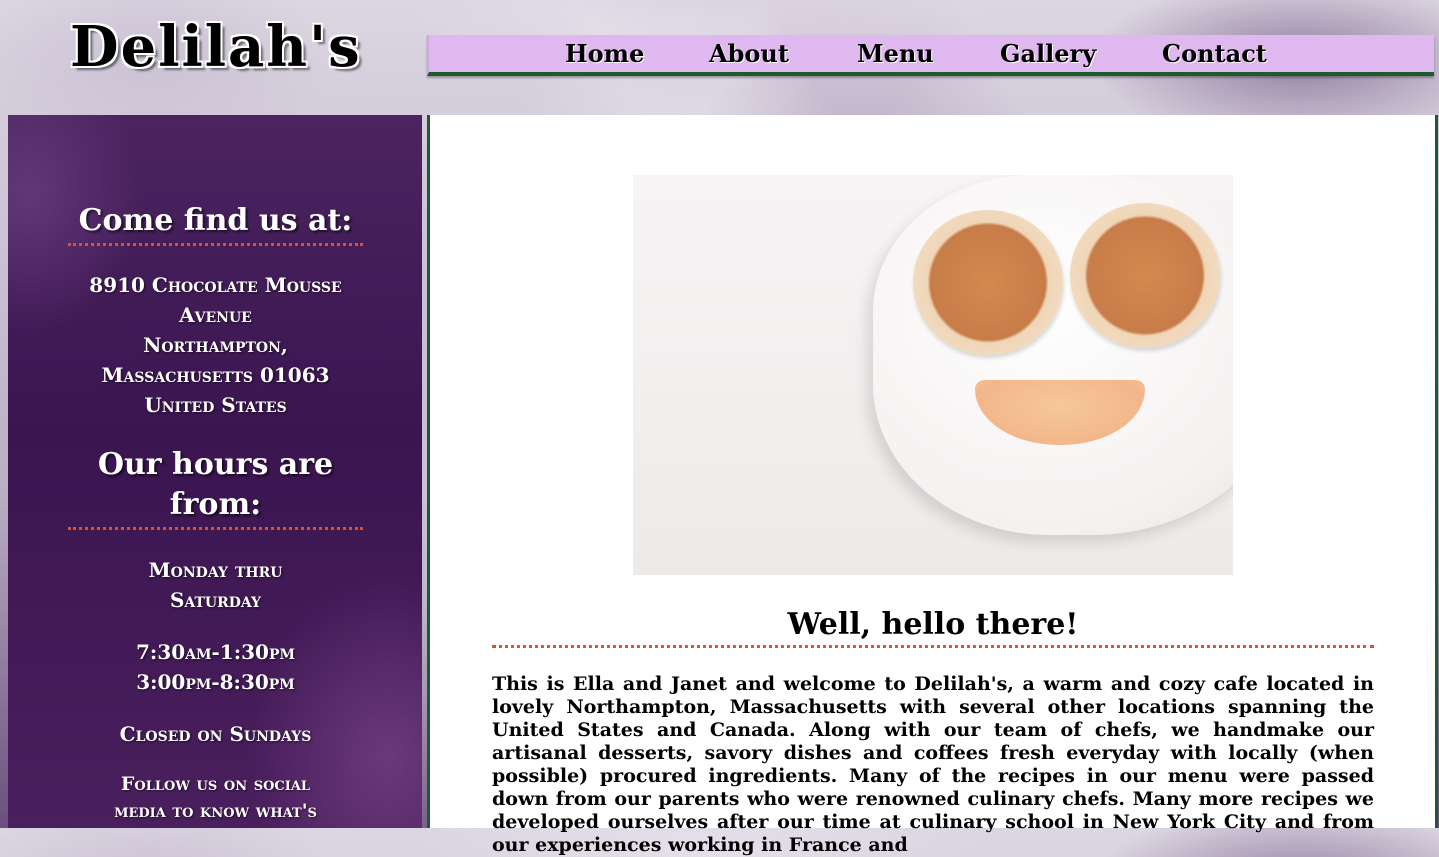  What do you see at coordinates (215, 600) in the screenshot?
I see `days-line: Saturday` at bounding box center [215, 600].